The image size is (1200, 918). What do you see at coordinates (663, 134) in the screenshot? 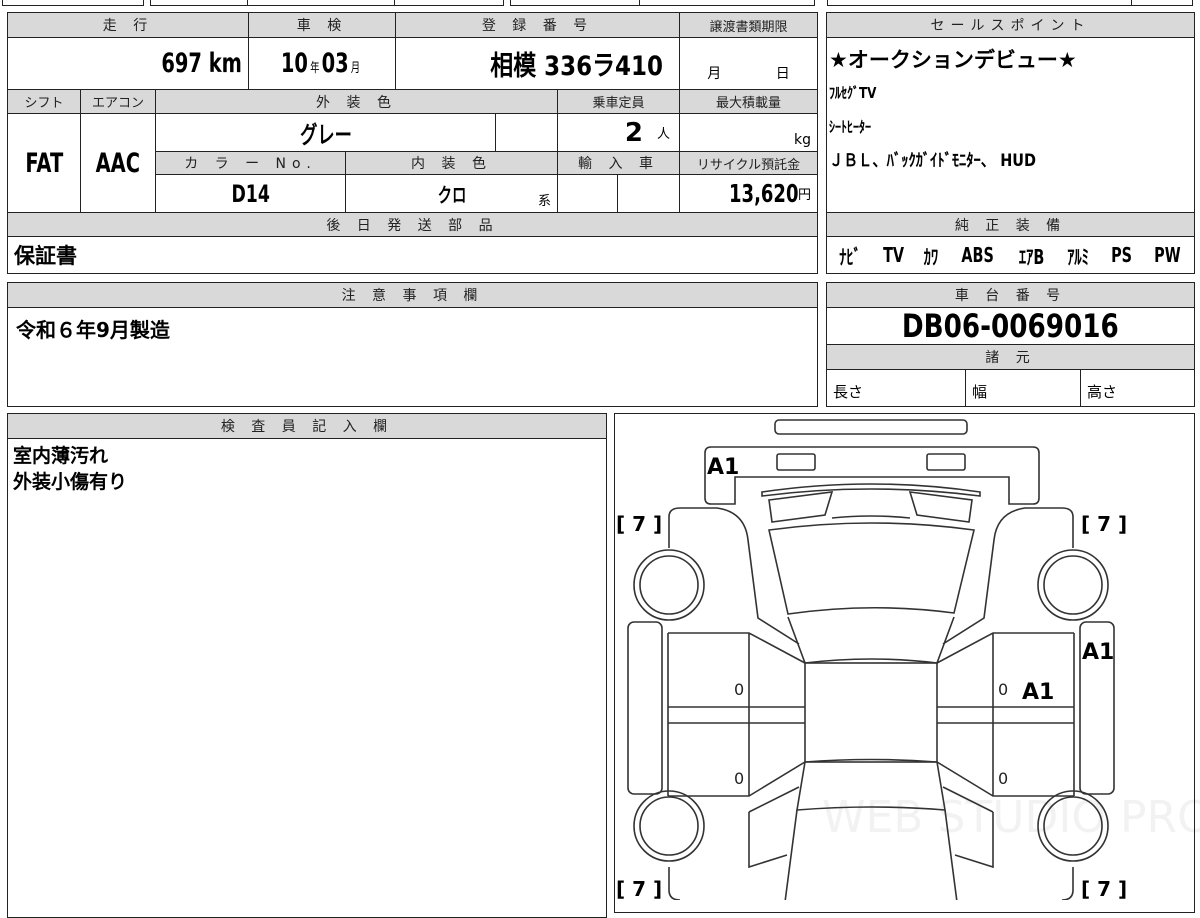
I see `capacity-unit: 人` at bounding box center [663, 134].